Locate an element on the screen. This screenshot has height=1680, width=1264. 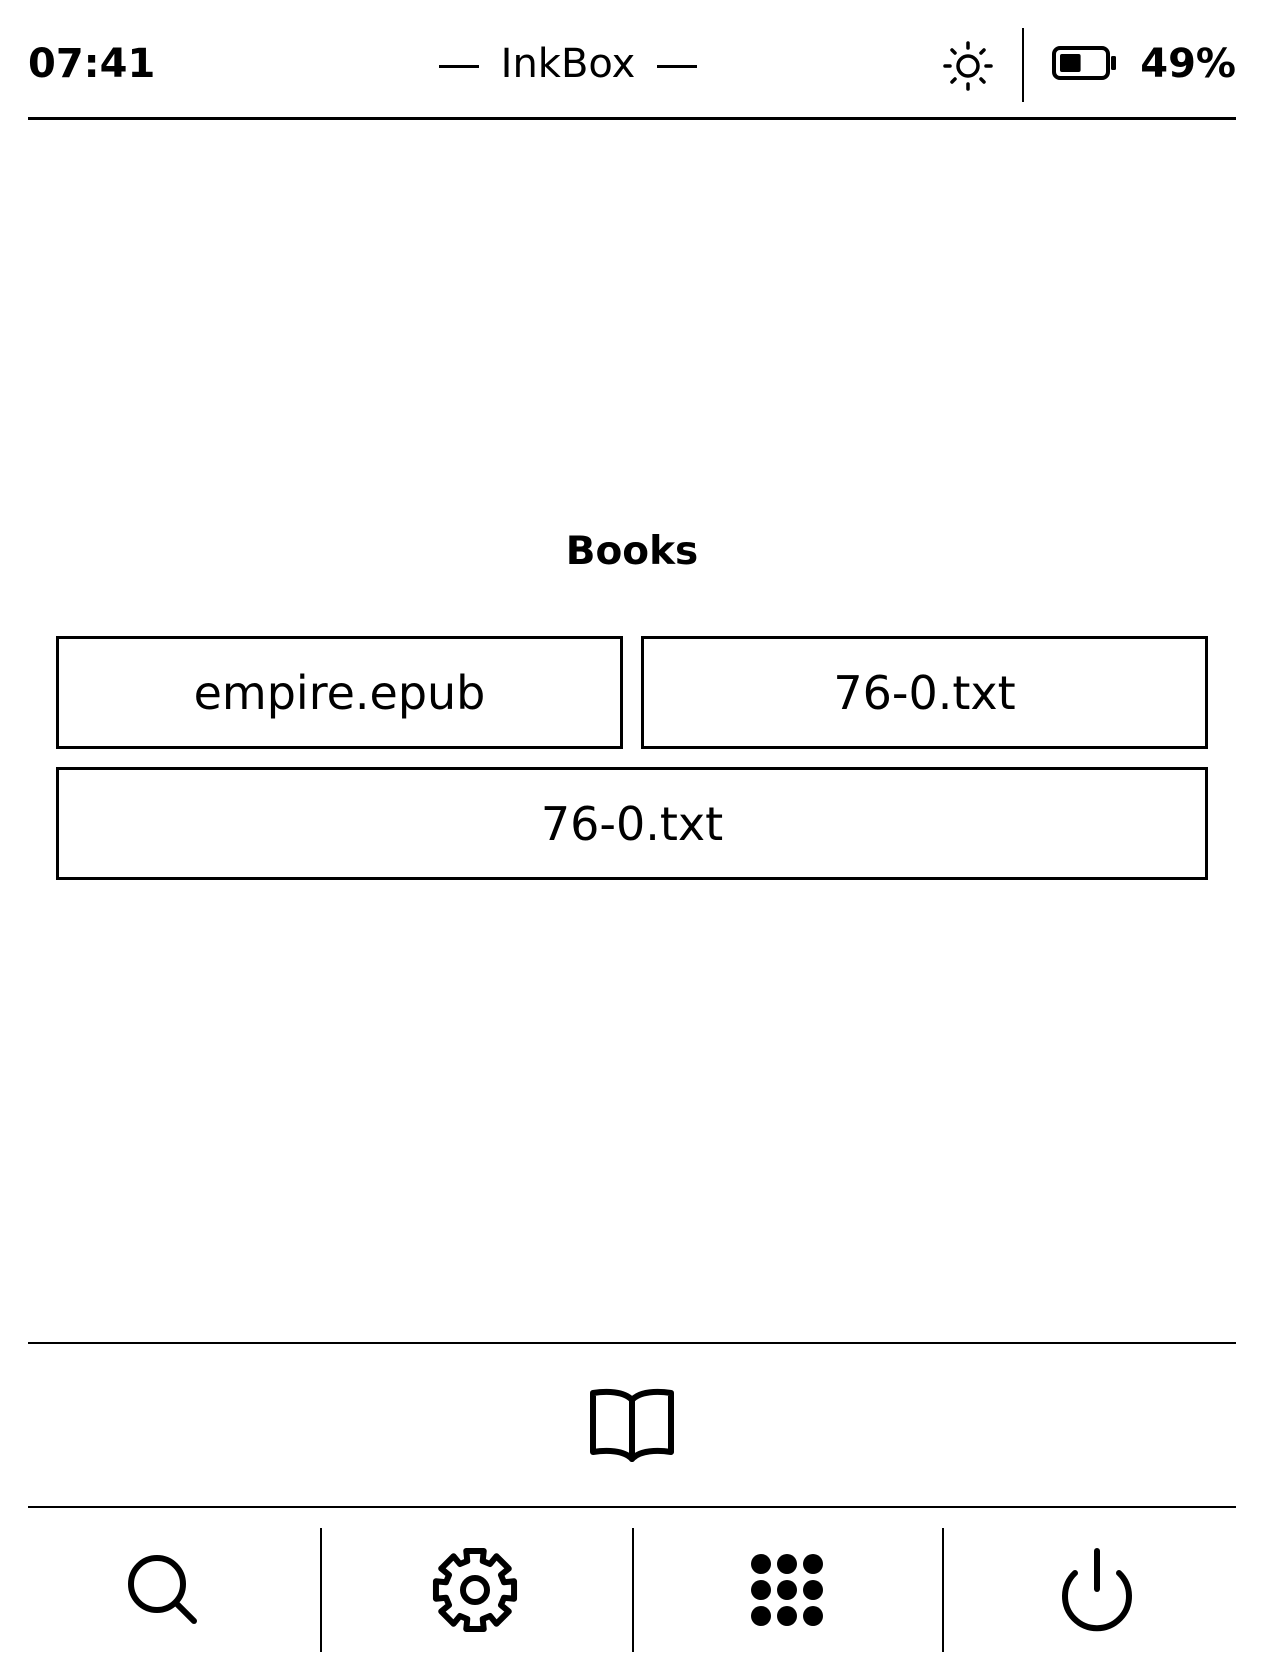
book-button-empire-epub: empire.epub is located at coordinates (339, 692).